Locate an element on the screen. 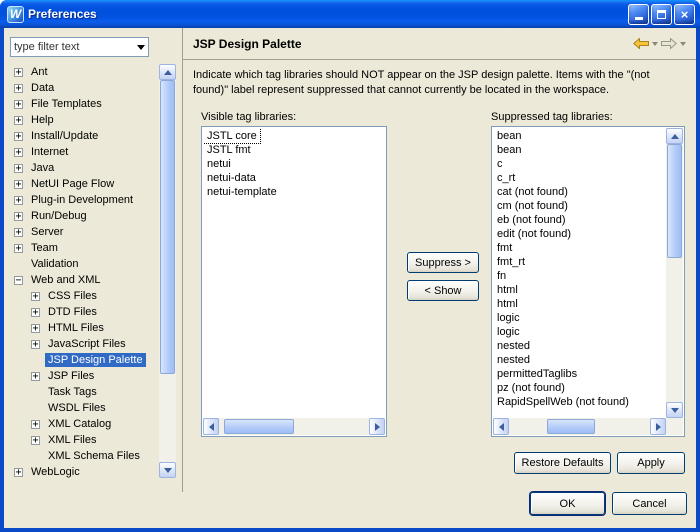 The height and width of the screenshot is (532, 700). tree-item-xml-schema-files: XML Schema Files is located at coordinates (80, 456).